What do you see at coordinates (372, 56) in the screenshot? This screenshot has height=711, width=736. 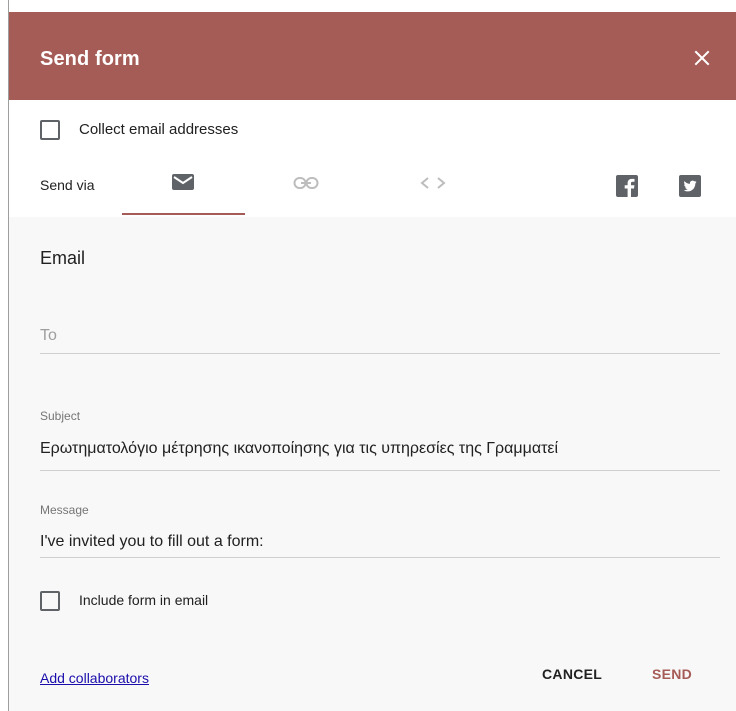 I see `dialog-header: Send form` at bounding box center [372, 56].